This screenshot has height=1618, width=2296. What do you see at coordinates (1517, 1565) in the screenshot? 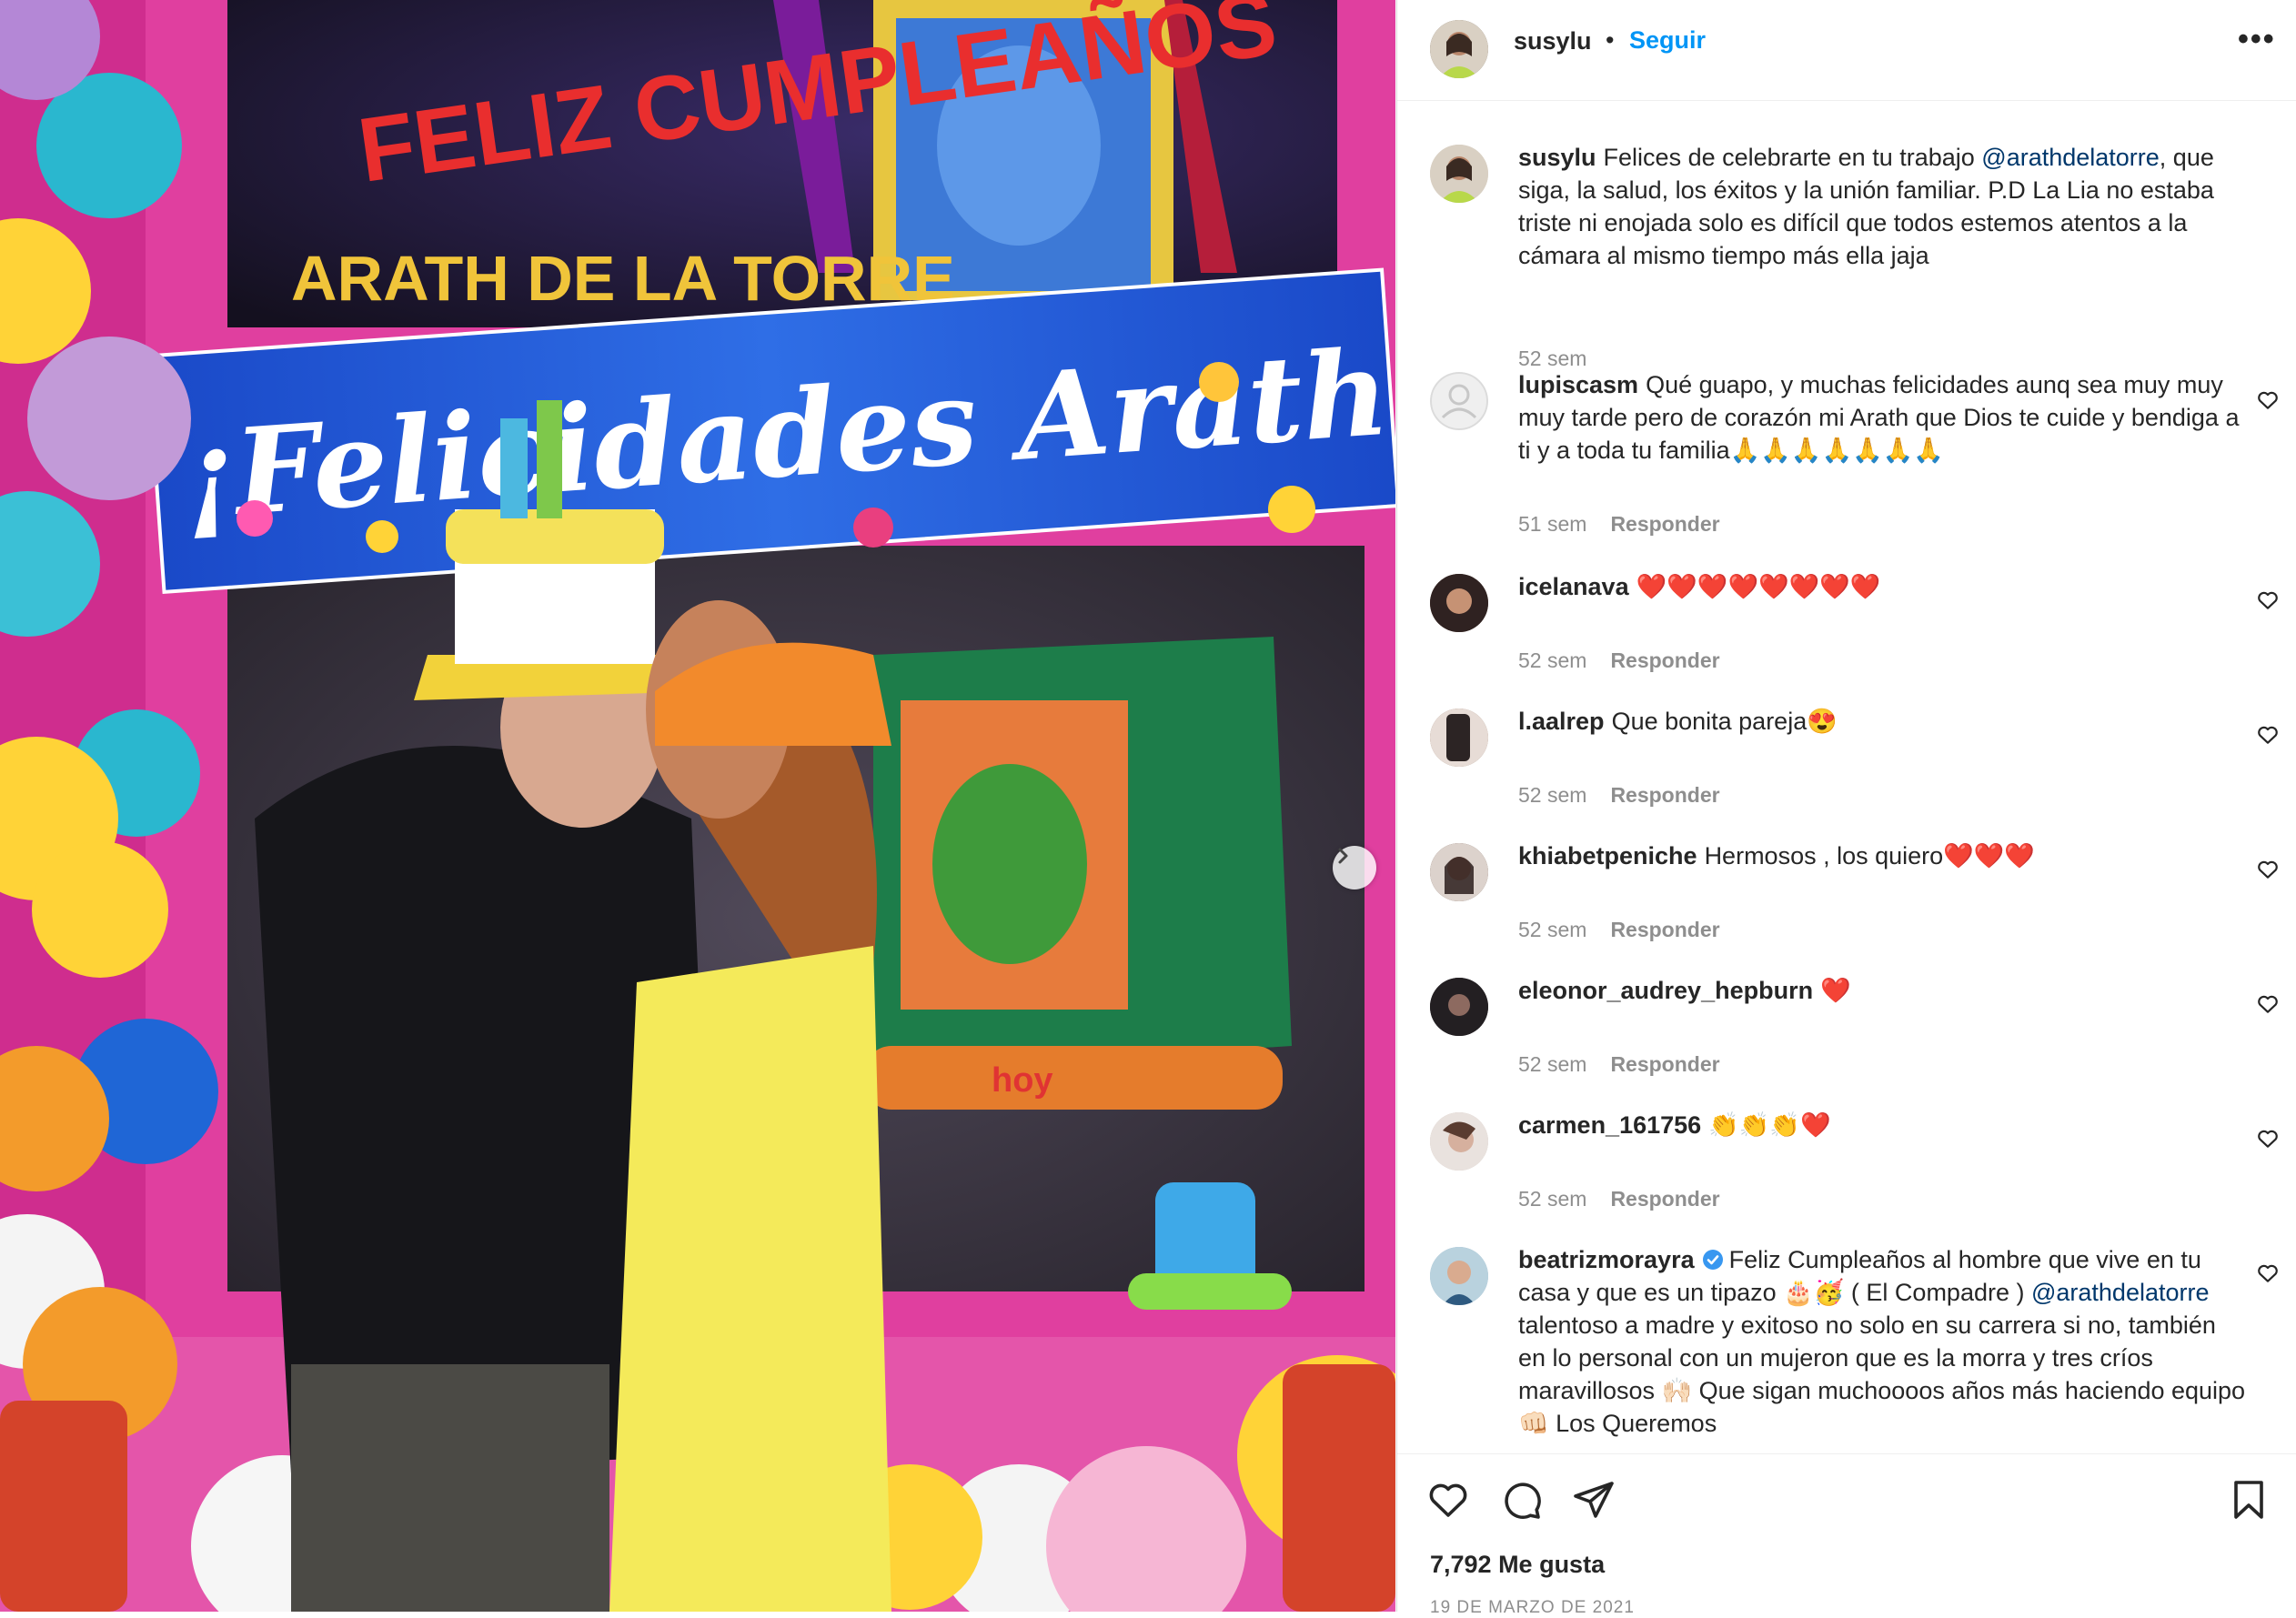
I see `likes-count: 7,792 Me gusta` at bounding box center [1517, 1565].